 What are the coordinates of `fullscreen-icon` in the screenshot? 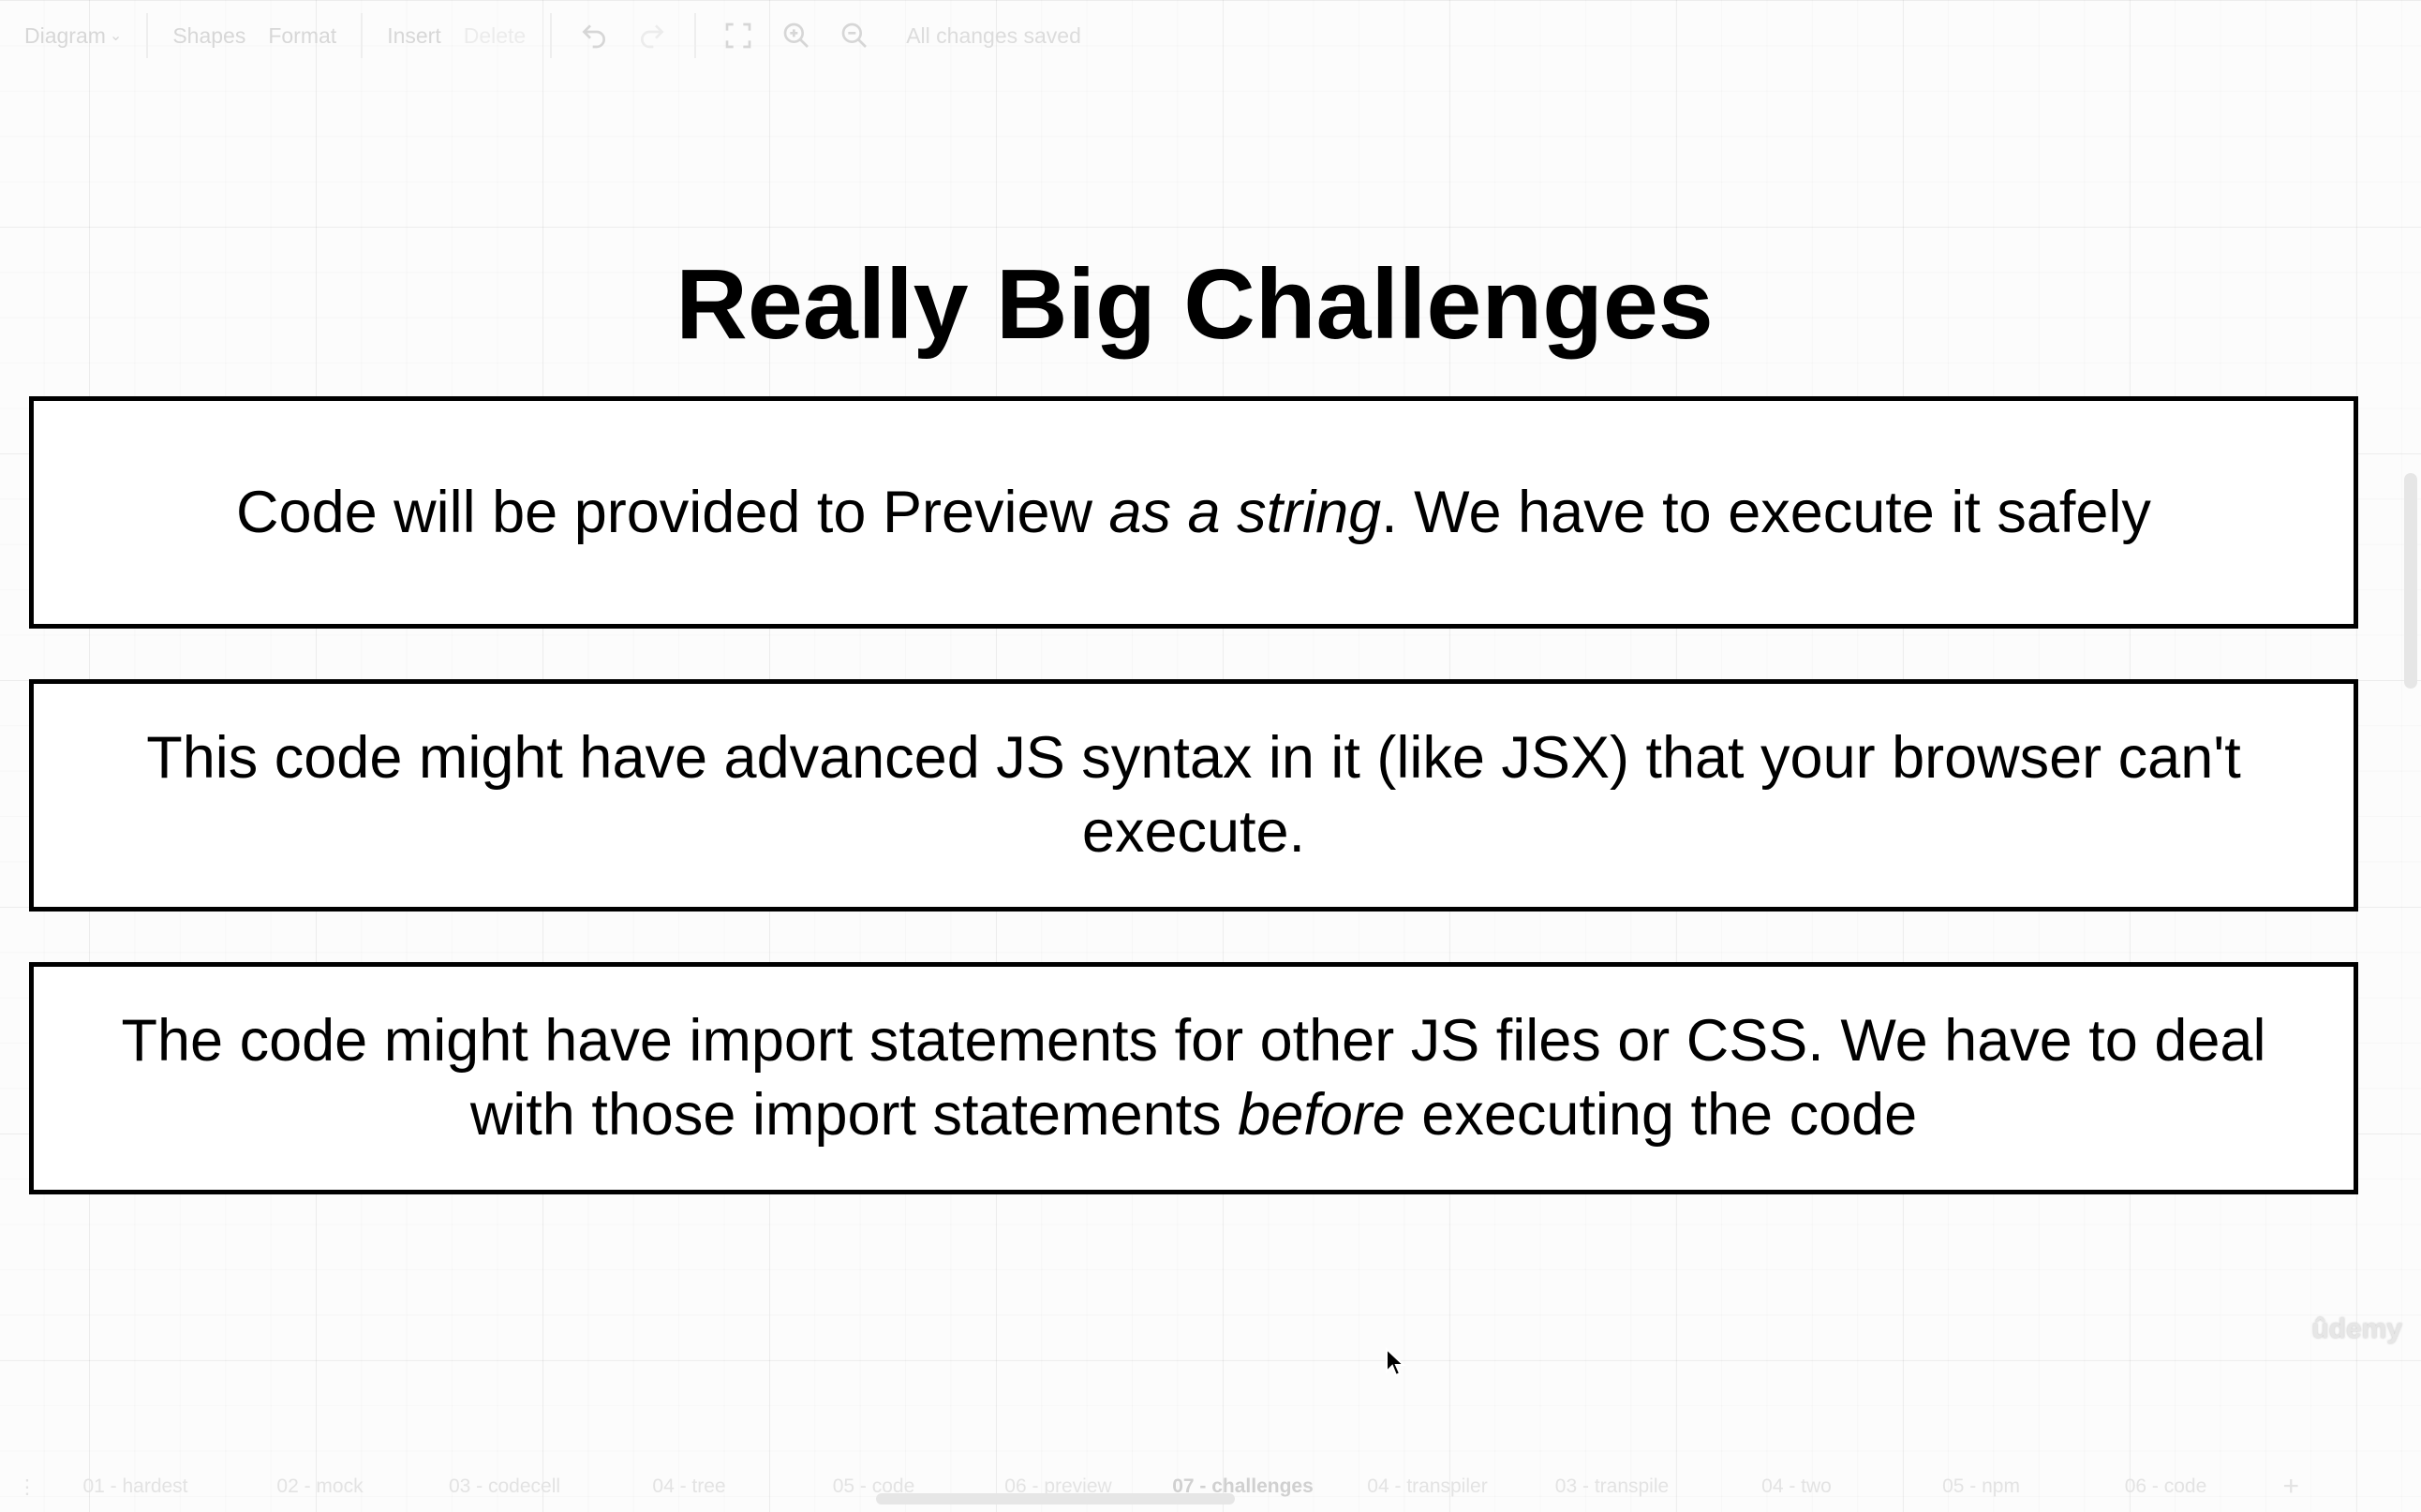 It's located at (738, 36).